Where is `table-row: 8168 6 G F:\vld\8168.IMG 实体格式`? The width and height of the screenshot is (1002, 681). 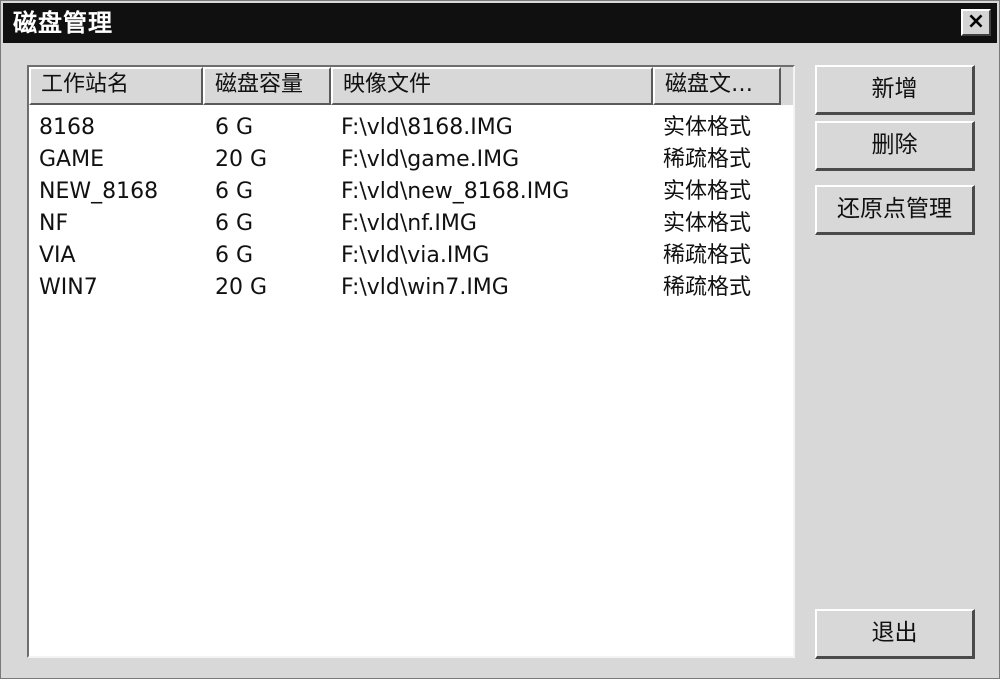
table-row: 8168 6 G F:\vld\8168.IMG 实体格式 is located at coordinates (411, 129).